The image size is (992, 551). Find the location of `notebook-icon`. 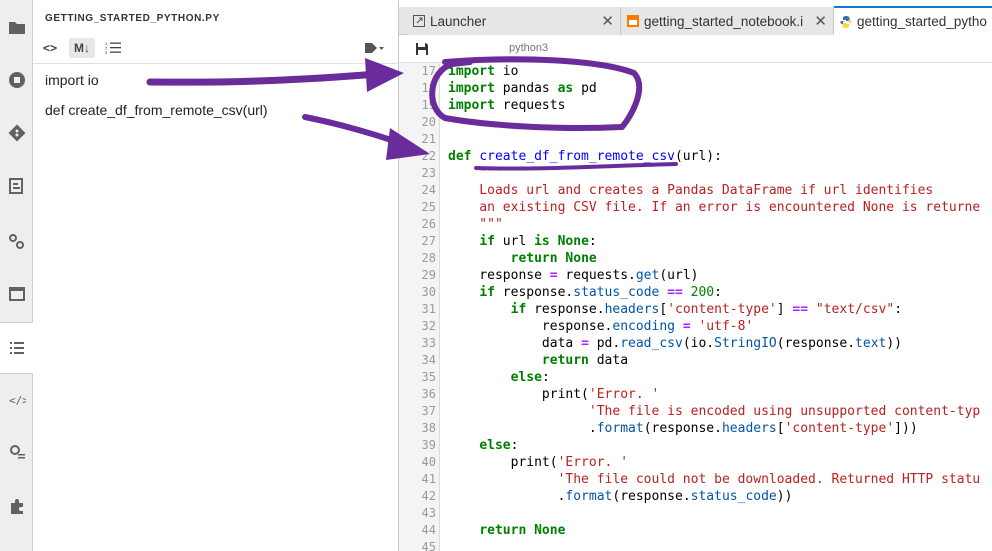

notebook-icon is located at coordinates (633, 21).